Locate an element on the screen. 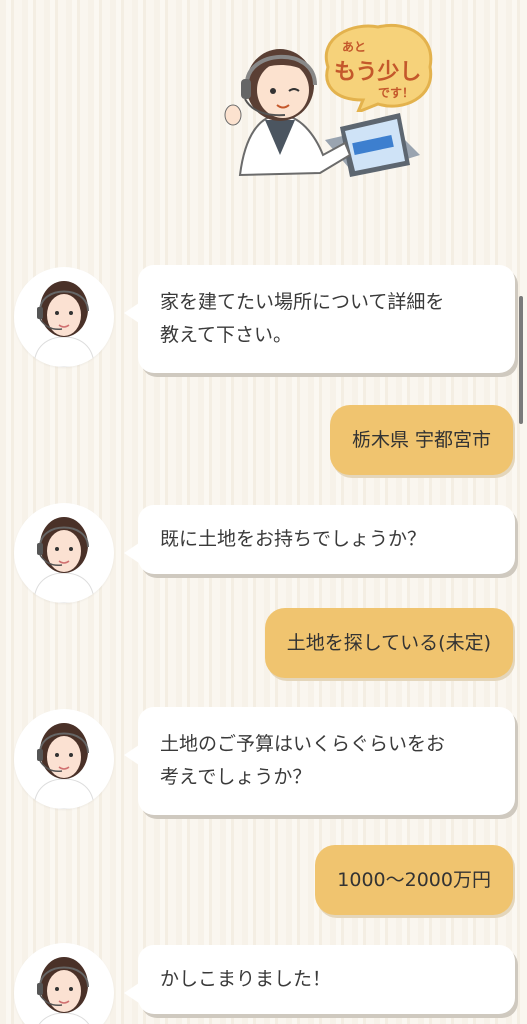 The width and height of the screenshot is (527, 1024). scrollbar is located at coordinates (521, 360).